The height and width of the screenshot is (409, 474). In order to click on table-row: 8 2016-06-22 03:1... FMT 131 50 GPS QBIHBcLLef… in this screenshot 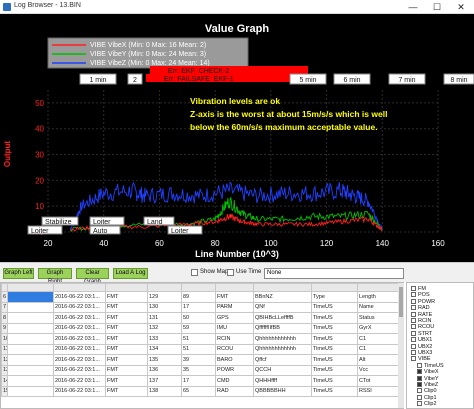, I will do `click(202, 318)`.